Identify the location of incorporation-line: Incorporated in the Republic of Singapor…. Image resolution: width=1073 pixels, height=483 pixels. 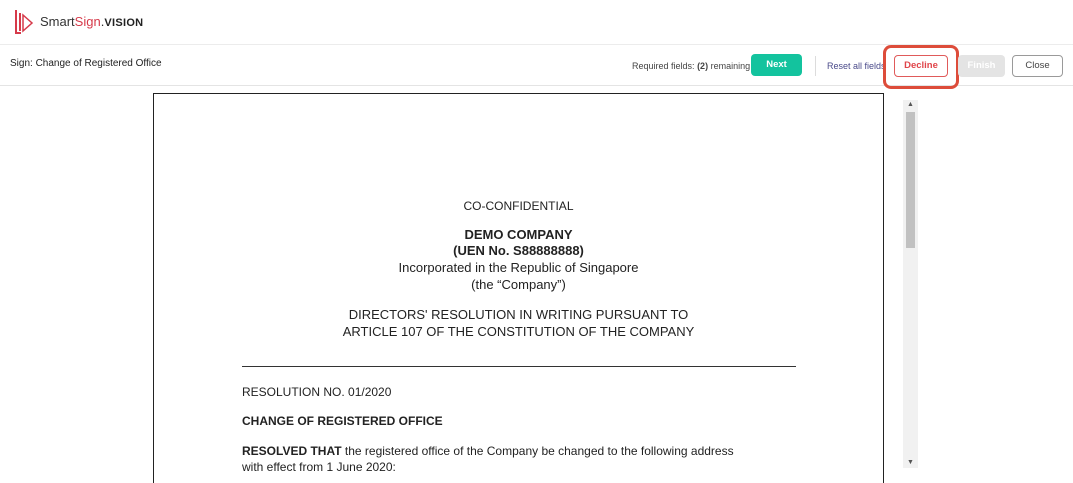
(518, 267).